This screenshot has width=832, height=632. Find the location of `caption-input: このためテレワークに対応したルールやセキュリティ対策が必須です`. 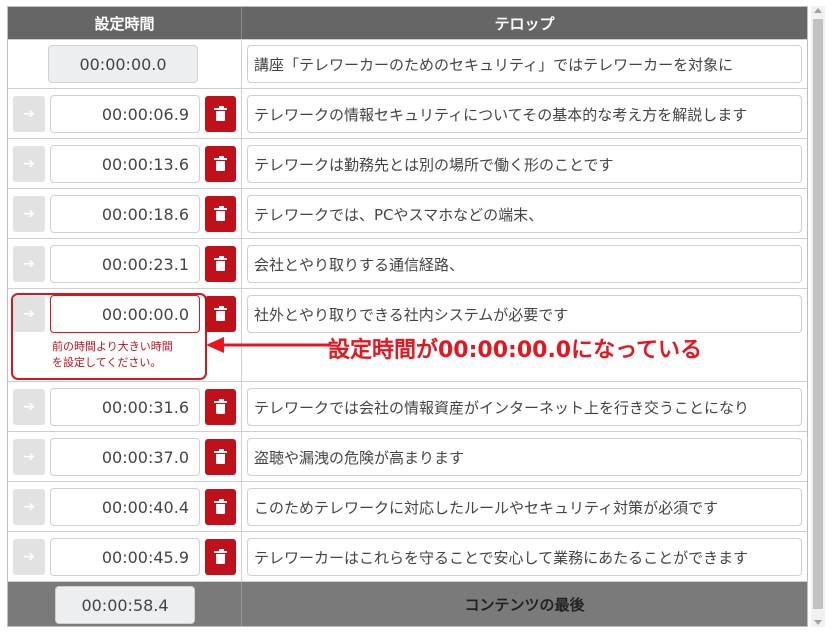

caption-input: このためテレワークに対応したルールやセキュリティ対策が必須です is located at coordinates (524, 507).